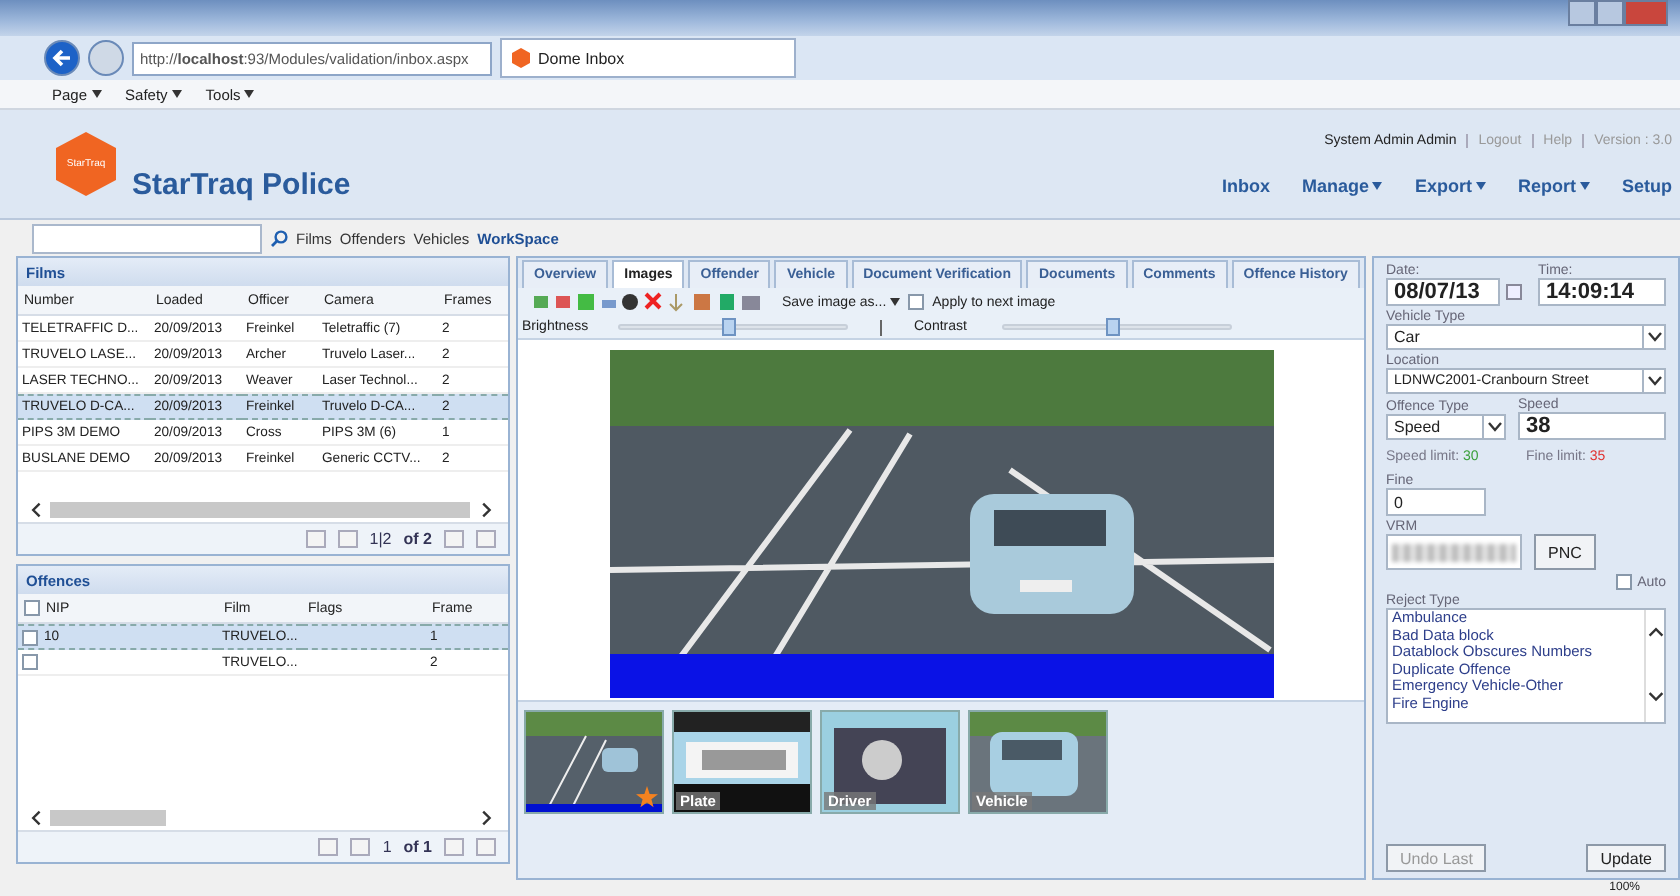 This screenshot has height=896, width=1680. I want to click on scroll-down-icon, so click(1655, 698).